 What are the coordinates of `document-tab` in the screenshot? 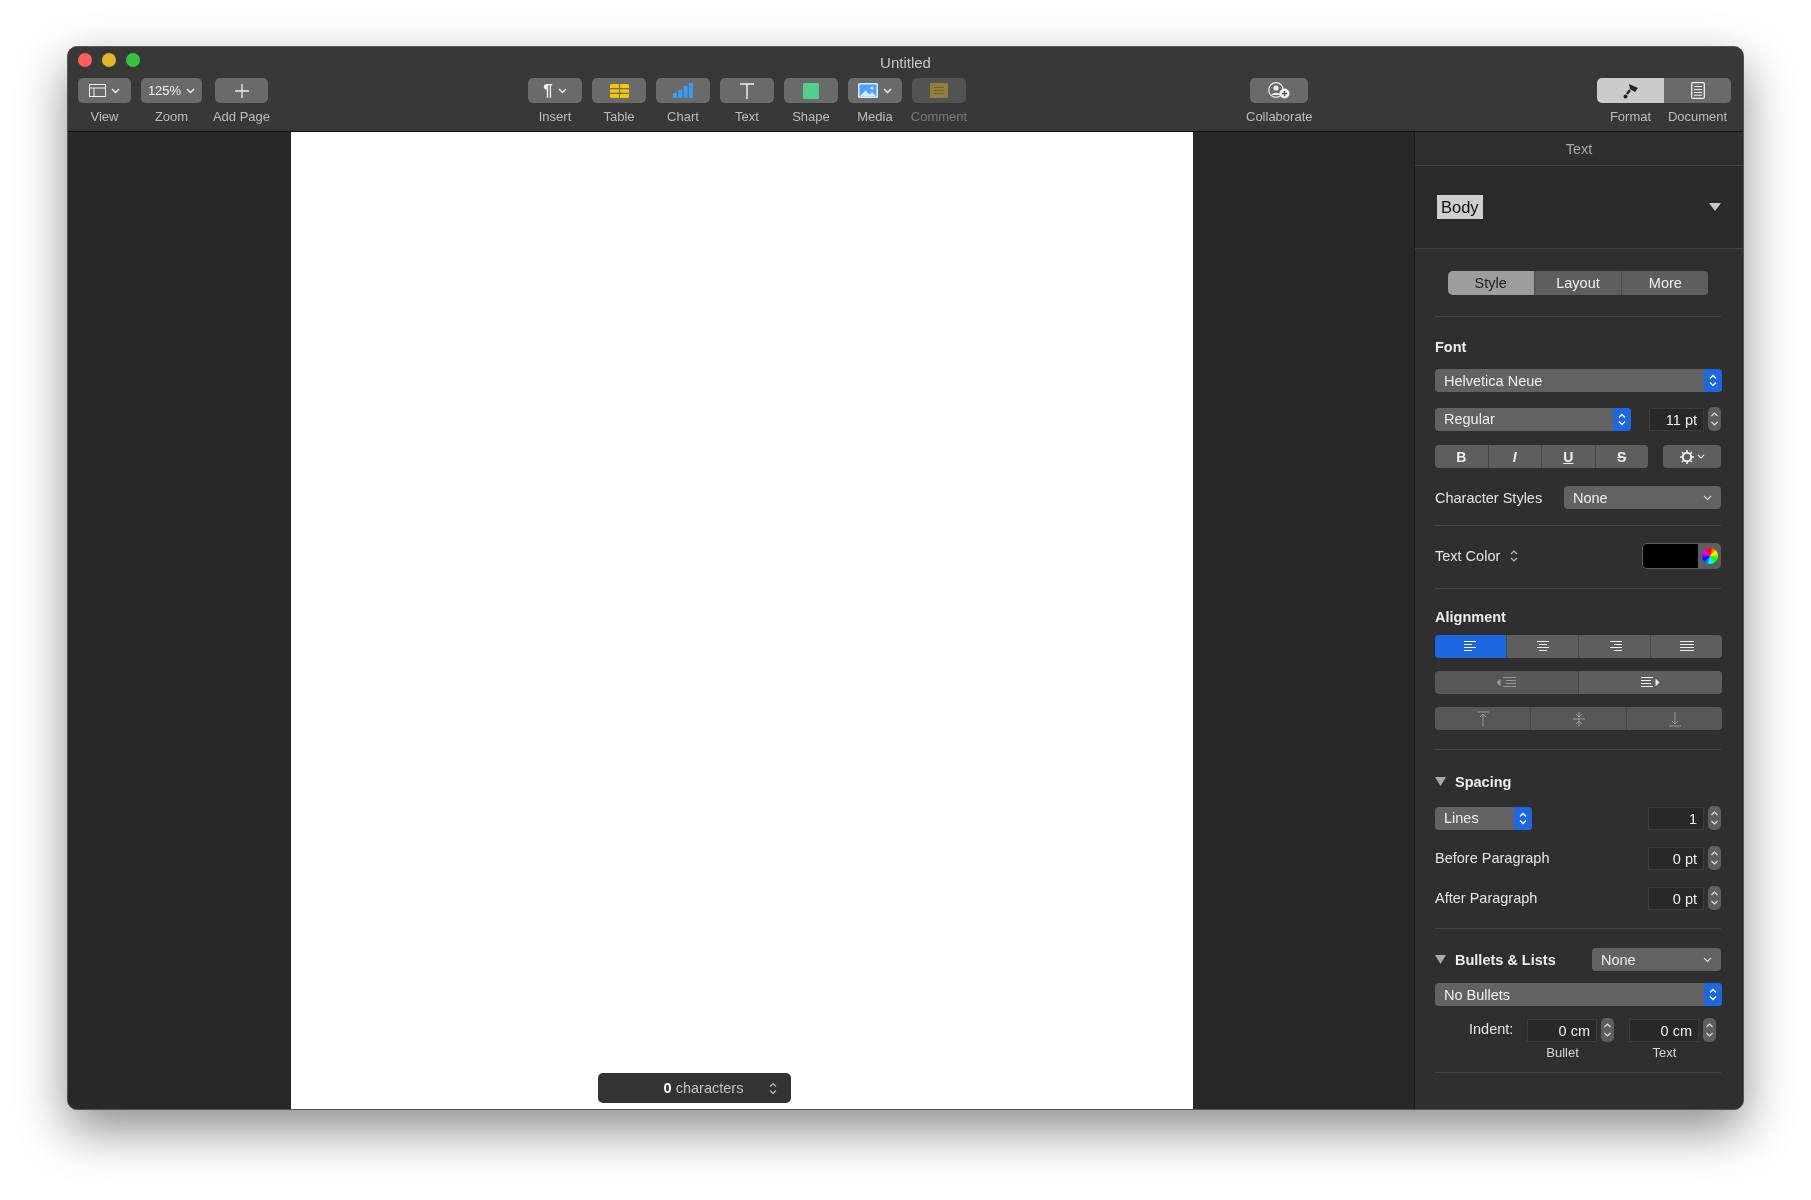 It's located at (1697, 90).